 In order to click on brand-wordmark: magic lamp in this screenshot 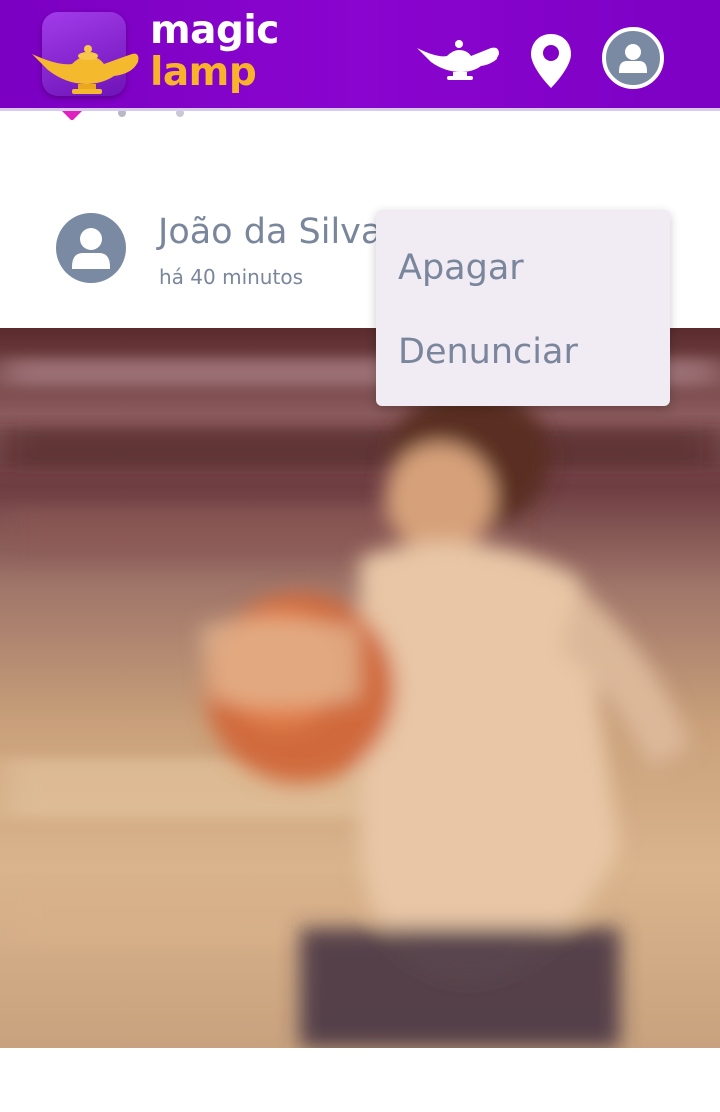, I will do `click(214, 52)`.